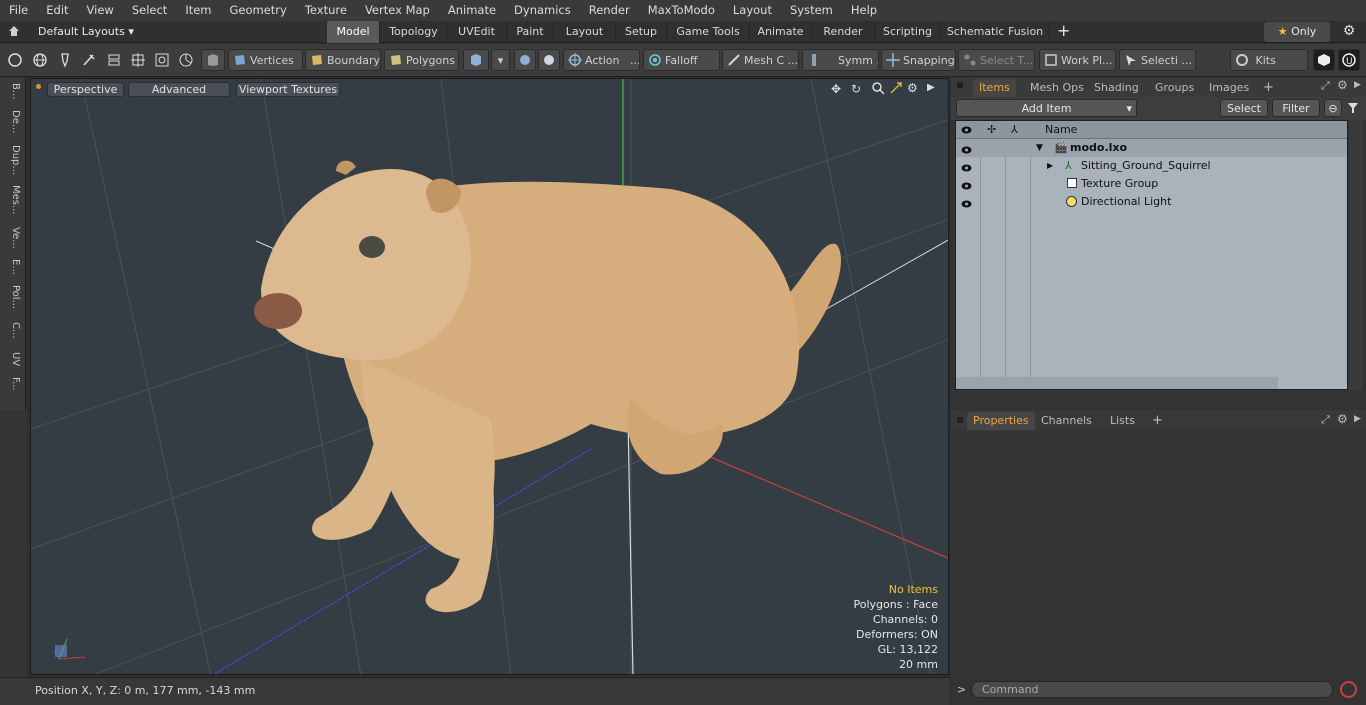 This screenshot has height=705, width=1366. Describe the element at coordinates (681, 60) in the screenshot. I see `falloff-button: Falloff` at that location.